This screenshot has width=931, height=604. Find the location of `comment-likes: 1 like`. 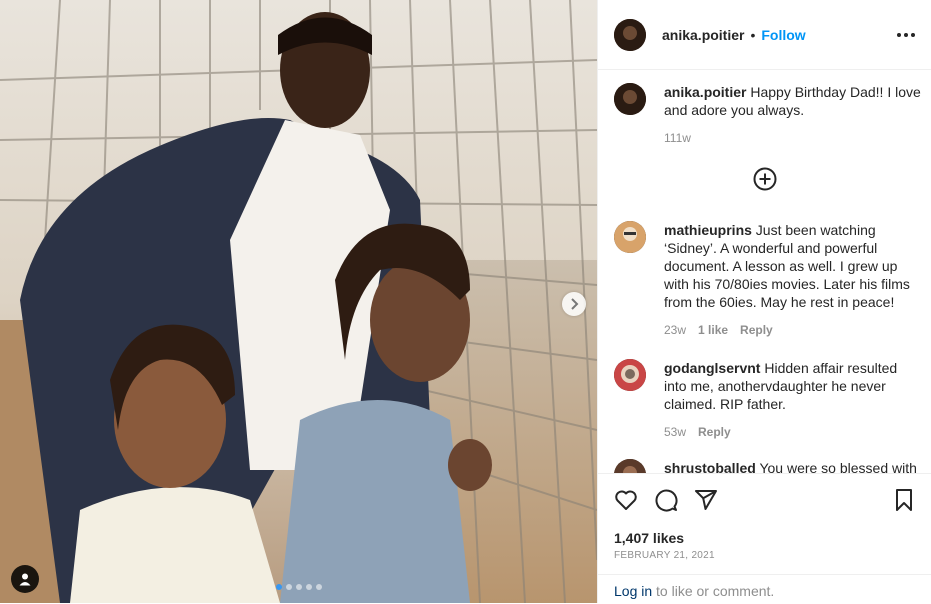

comment-likes: 1 like is located at coordinates (713, 330).